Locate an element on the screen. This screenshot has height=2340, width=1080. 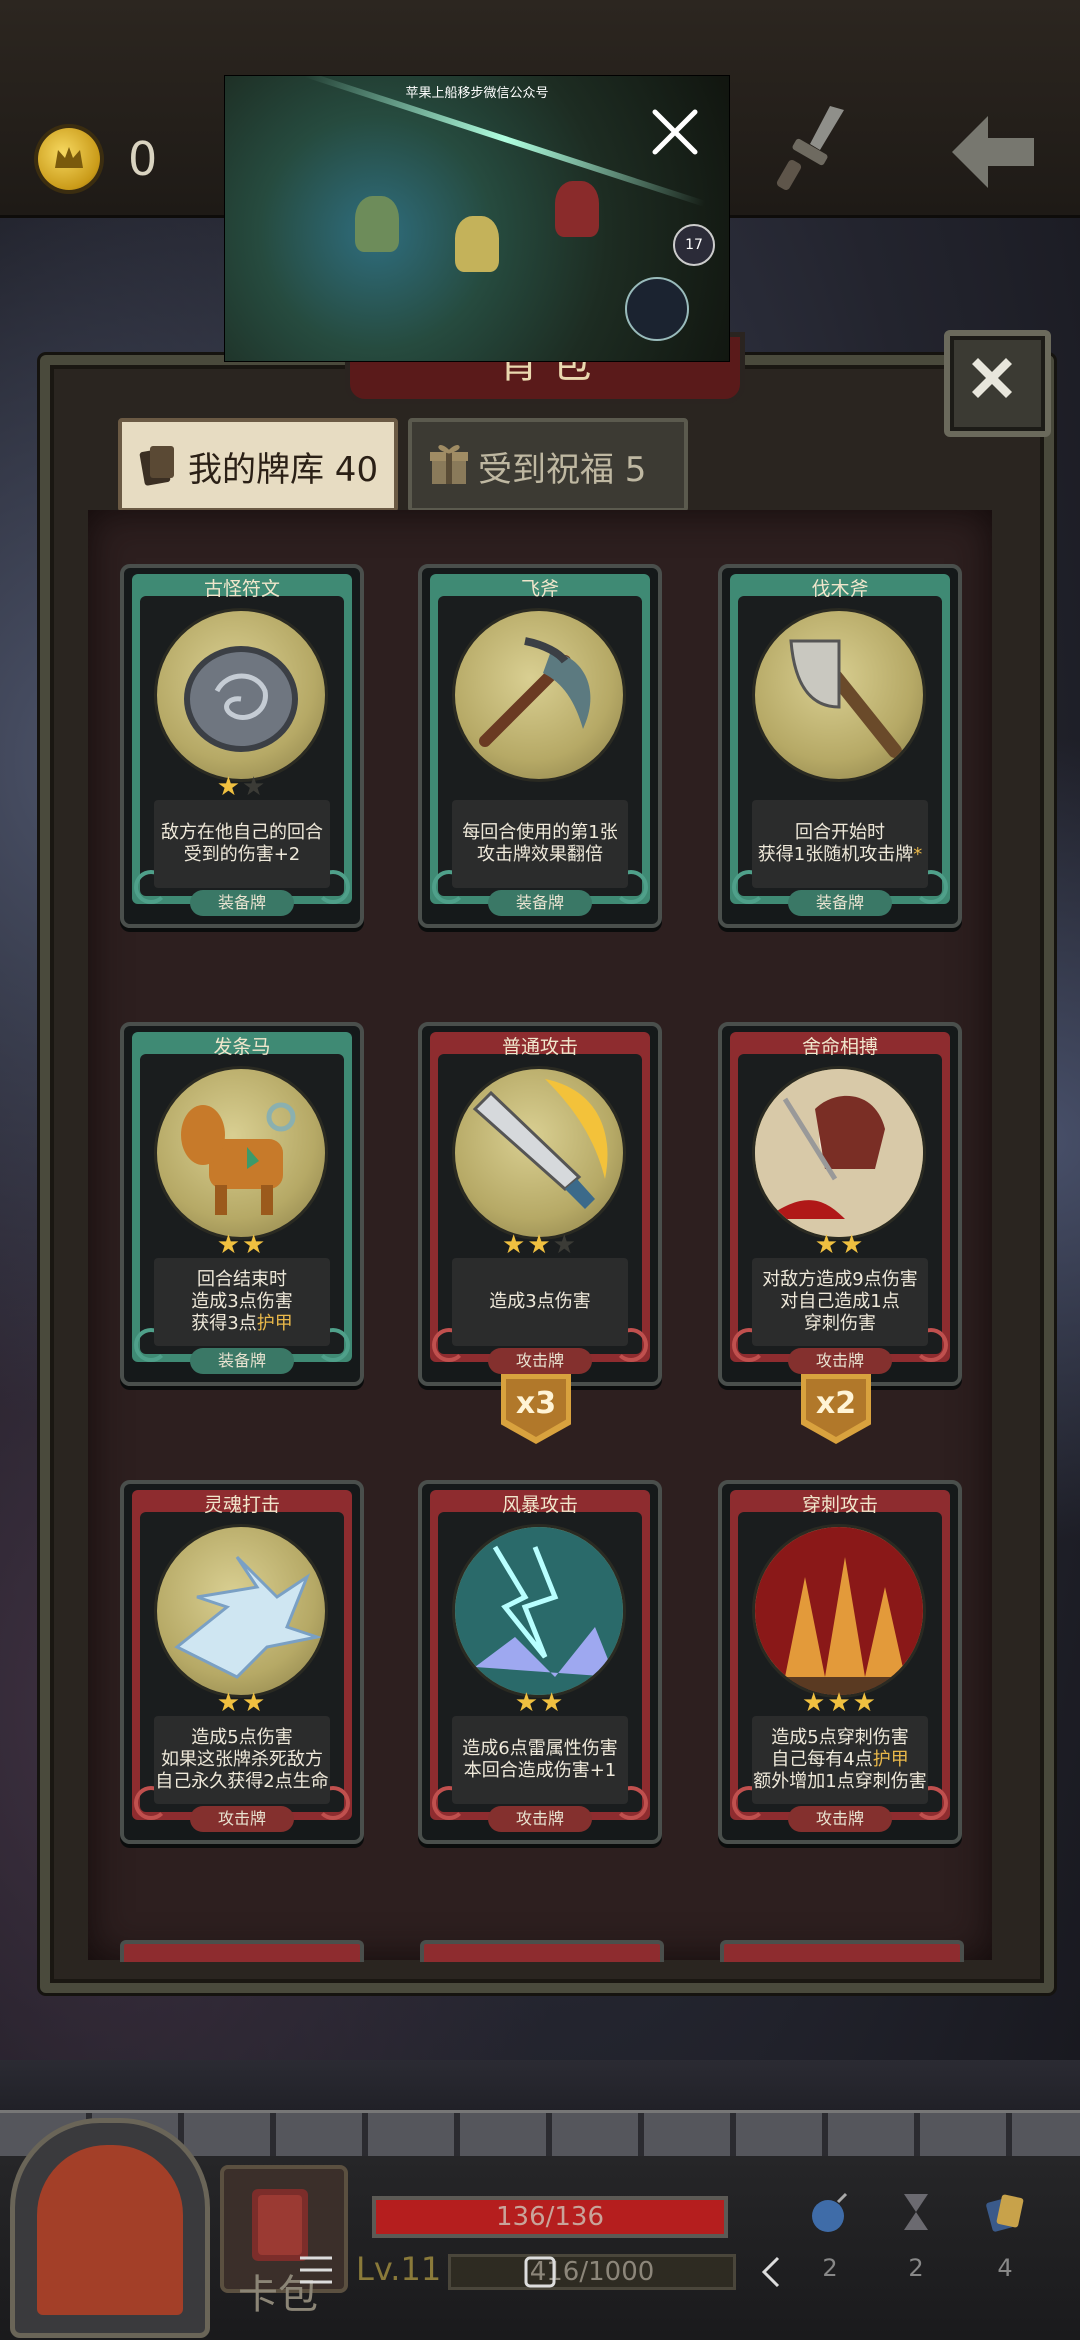
card-desc-line: 自己每有4点护甲 is located at coordinates (840, 1759).